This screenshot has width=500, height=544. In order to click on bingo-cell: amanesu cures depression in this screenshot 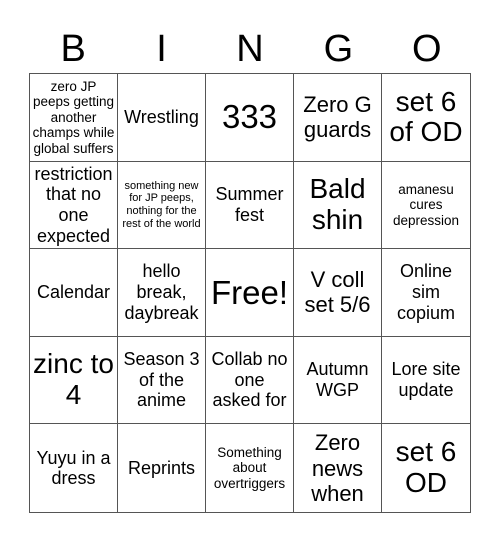, I will do `click(426, 206)`.